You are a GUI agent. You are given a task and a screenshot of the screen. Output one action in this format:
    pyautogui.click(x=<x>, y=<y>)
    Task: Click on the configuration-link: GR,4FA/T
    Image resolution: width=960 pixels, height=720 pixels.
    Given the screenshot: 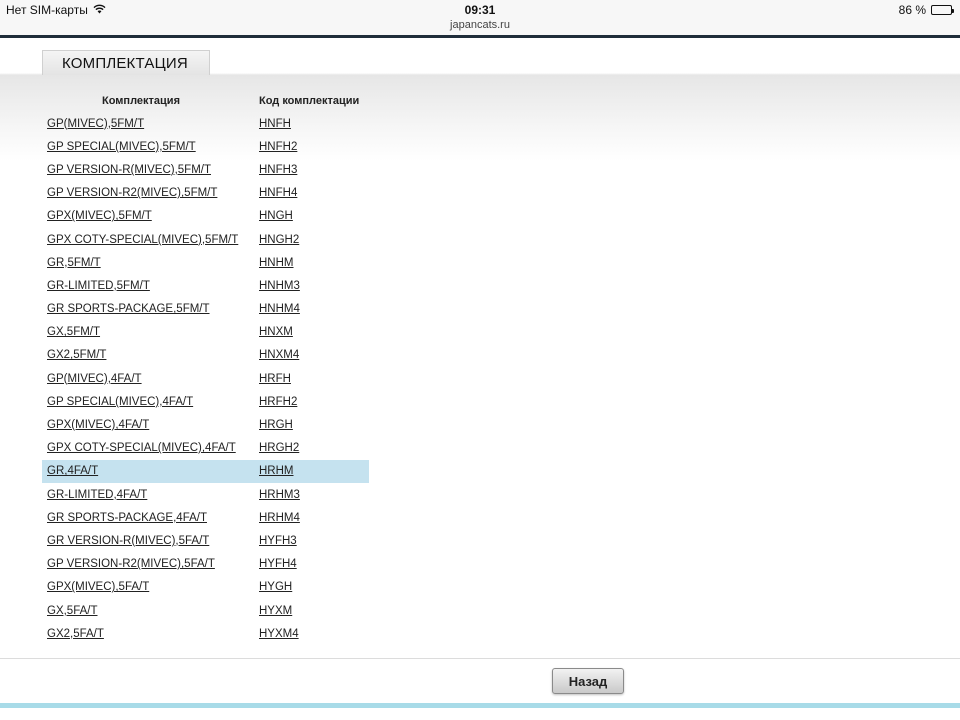 What is the action you would take?
    pyautogui.click(x=72, y=471)
    